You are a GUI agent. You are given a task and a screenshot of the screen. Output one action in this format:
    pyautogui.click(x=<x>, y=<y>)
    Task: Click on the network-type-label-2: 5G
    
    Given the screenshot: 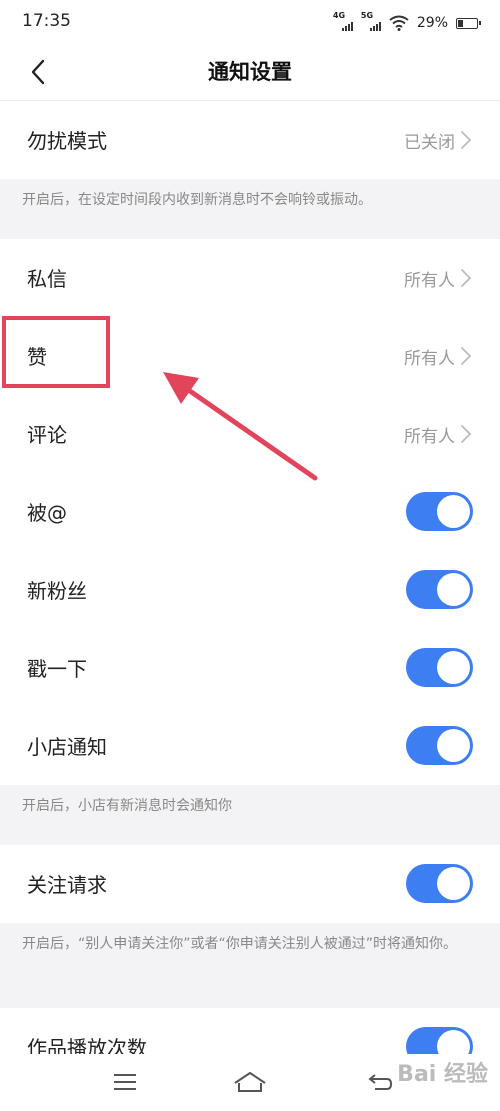 What is the action you would take?
    pyautogui.click(x=367, y=15)
    